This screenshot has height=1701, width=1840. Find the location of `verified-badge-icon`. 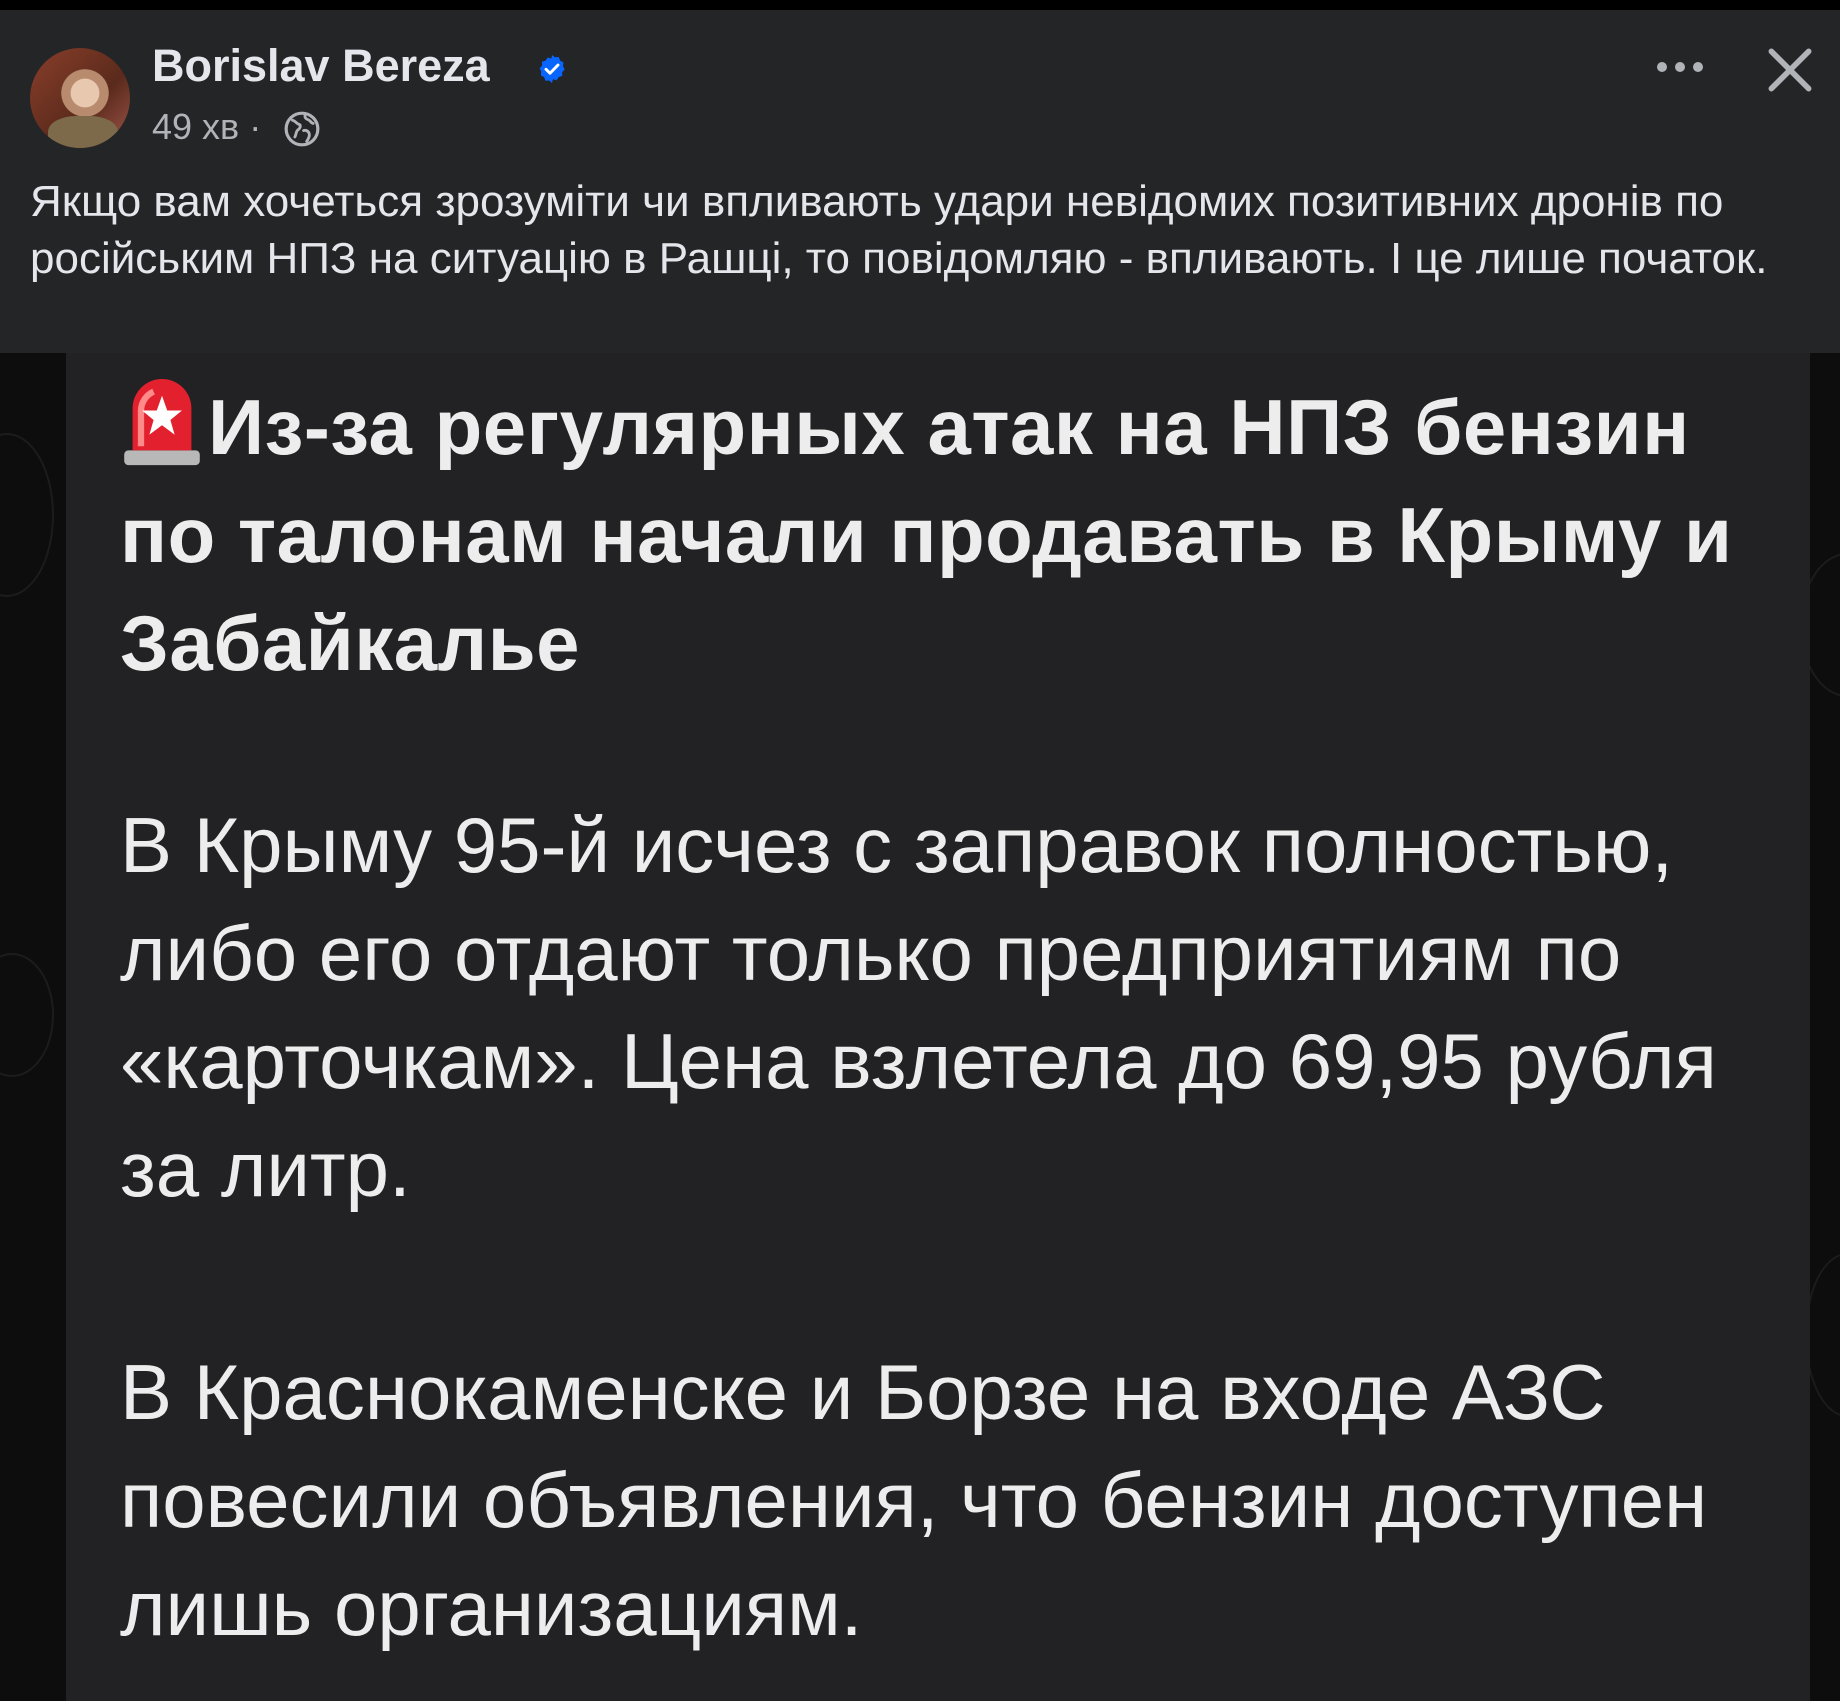

verified-badge-icon is located at coordinates (552, 69).